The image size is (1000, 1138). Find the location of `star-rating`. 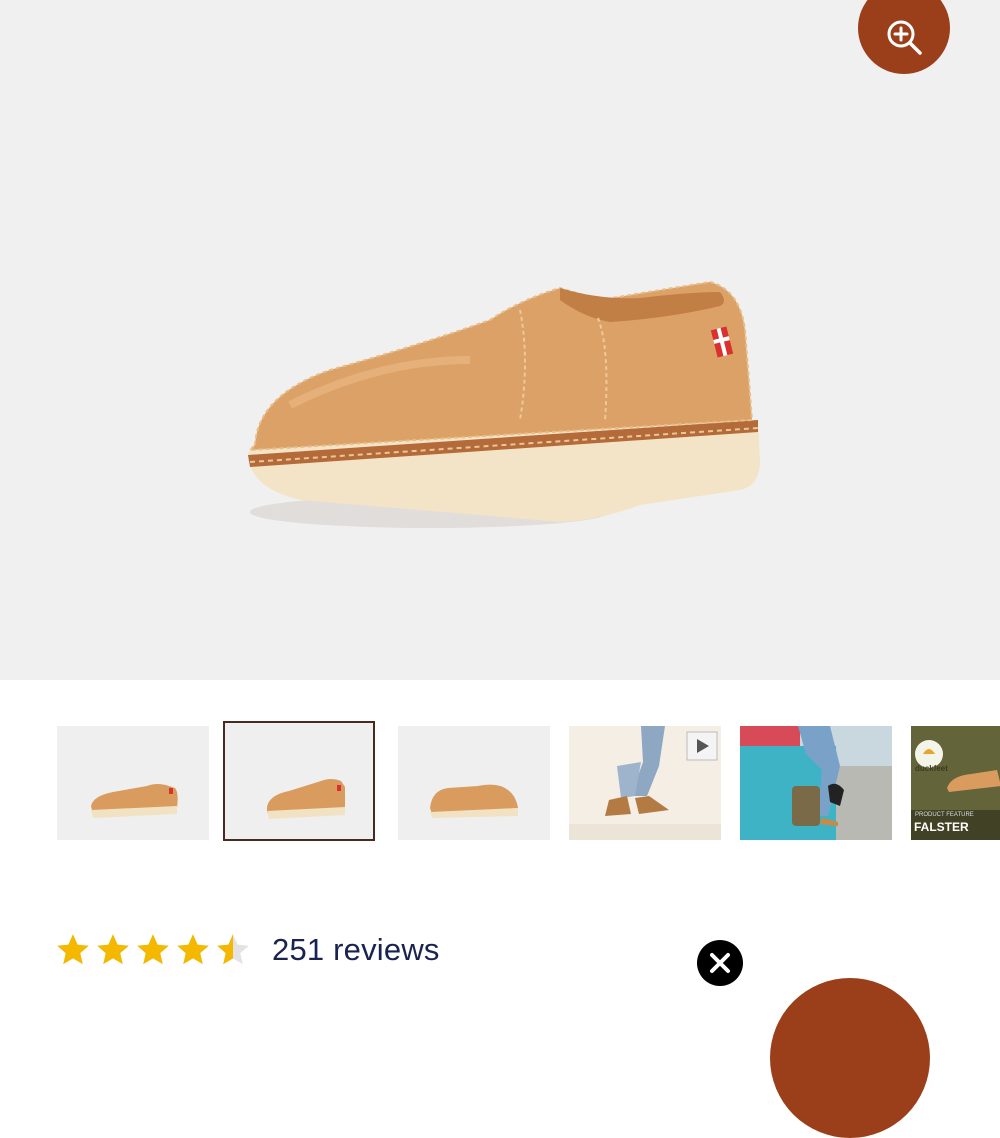

star-rating is located at coordinates (153, 950).